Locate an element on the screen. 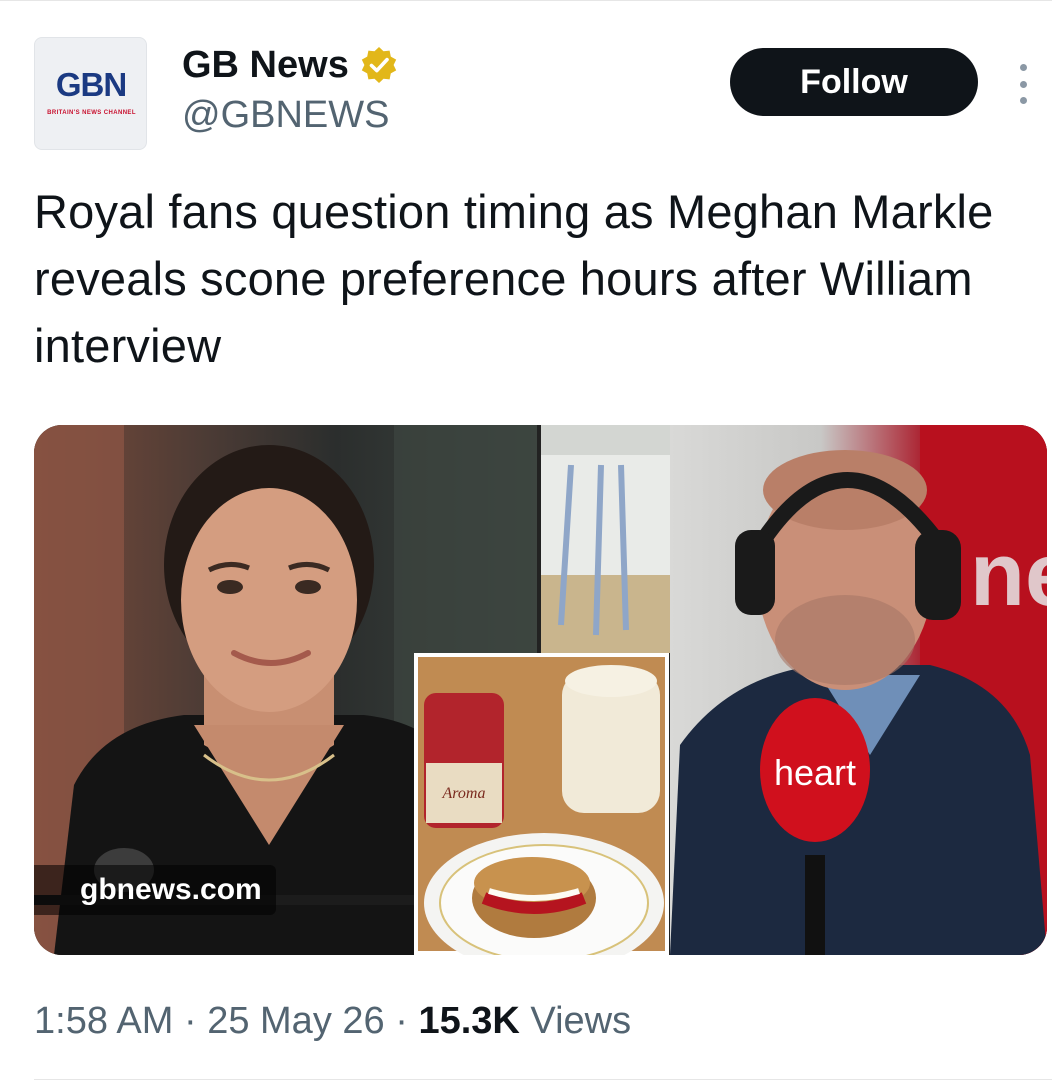  tweet-meta: 1:58 AM · 25 May 26 · 15.3K Views is located at coordinates (332, 1021).